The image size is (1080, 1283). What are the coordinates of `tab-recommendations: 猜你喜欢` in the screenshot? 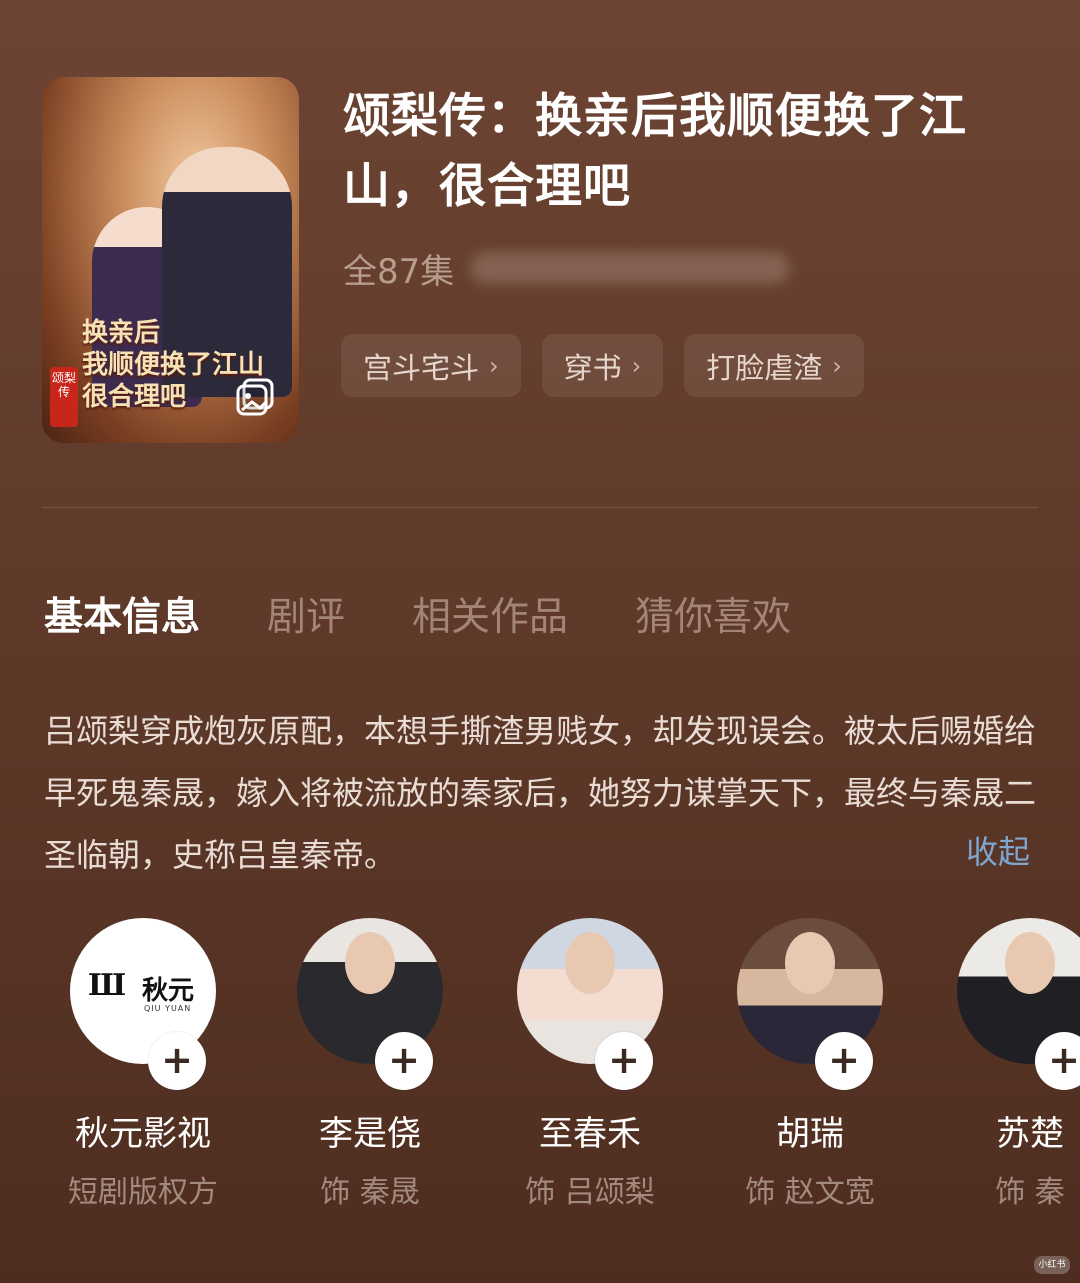 It's located at (713, 614).